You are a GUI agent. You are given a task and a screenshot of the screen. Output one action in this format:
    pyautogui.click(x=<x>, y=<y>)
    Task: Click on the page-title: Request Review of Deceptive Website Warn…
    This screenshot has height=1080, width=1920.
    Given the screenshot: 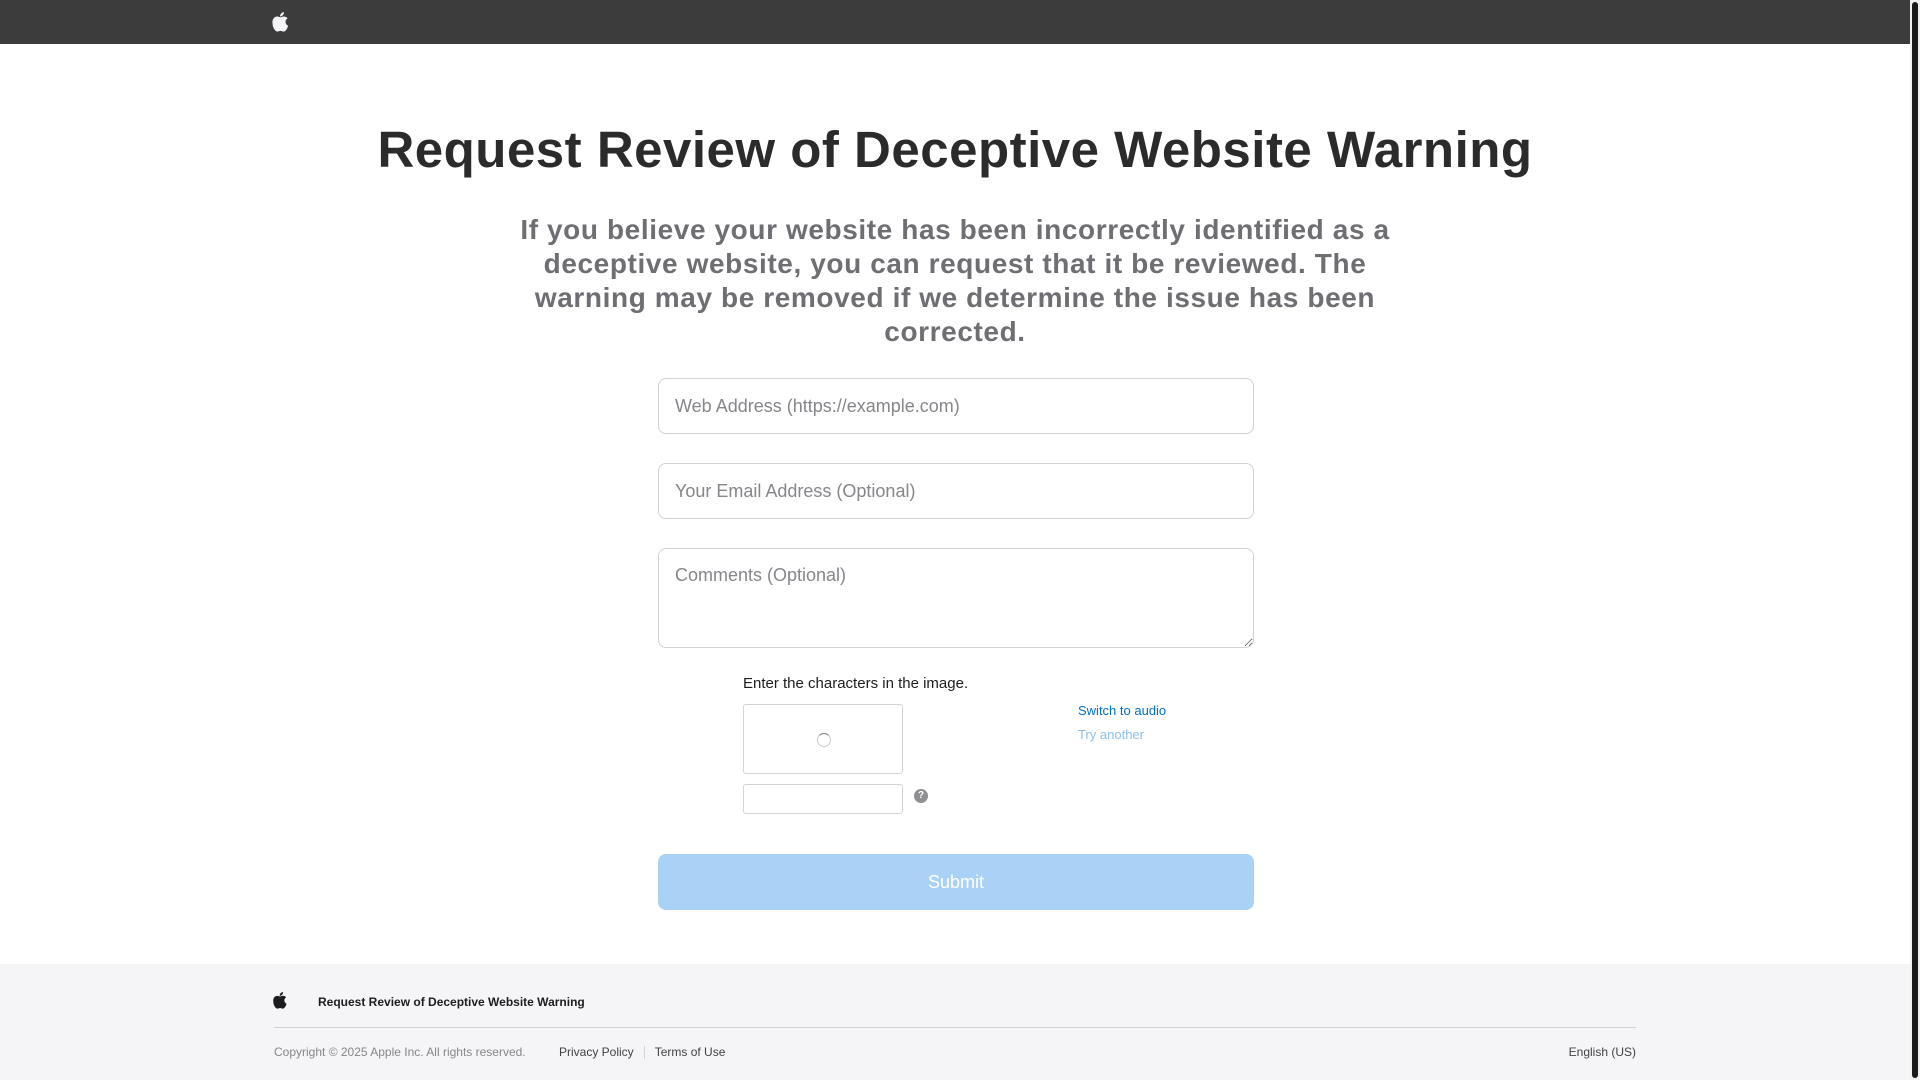 What is the action you would take?
    pyautogui.click(x=955, y=149)
    